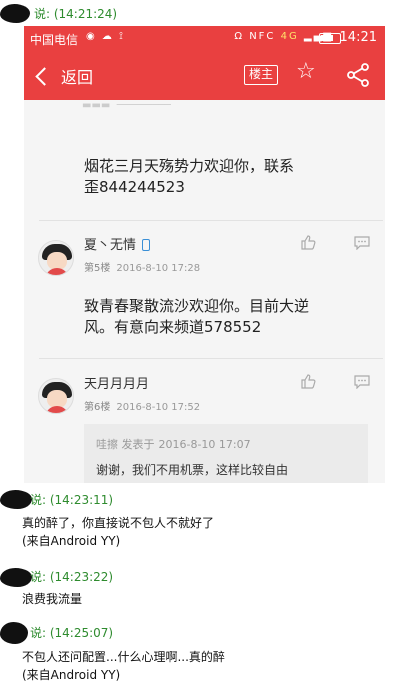  Describe the element at coordinates (126, 105) in the screenshot. I see `cut-off-row: ▬▬▬ ─────────` at that location.